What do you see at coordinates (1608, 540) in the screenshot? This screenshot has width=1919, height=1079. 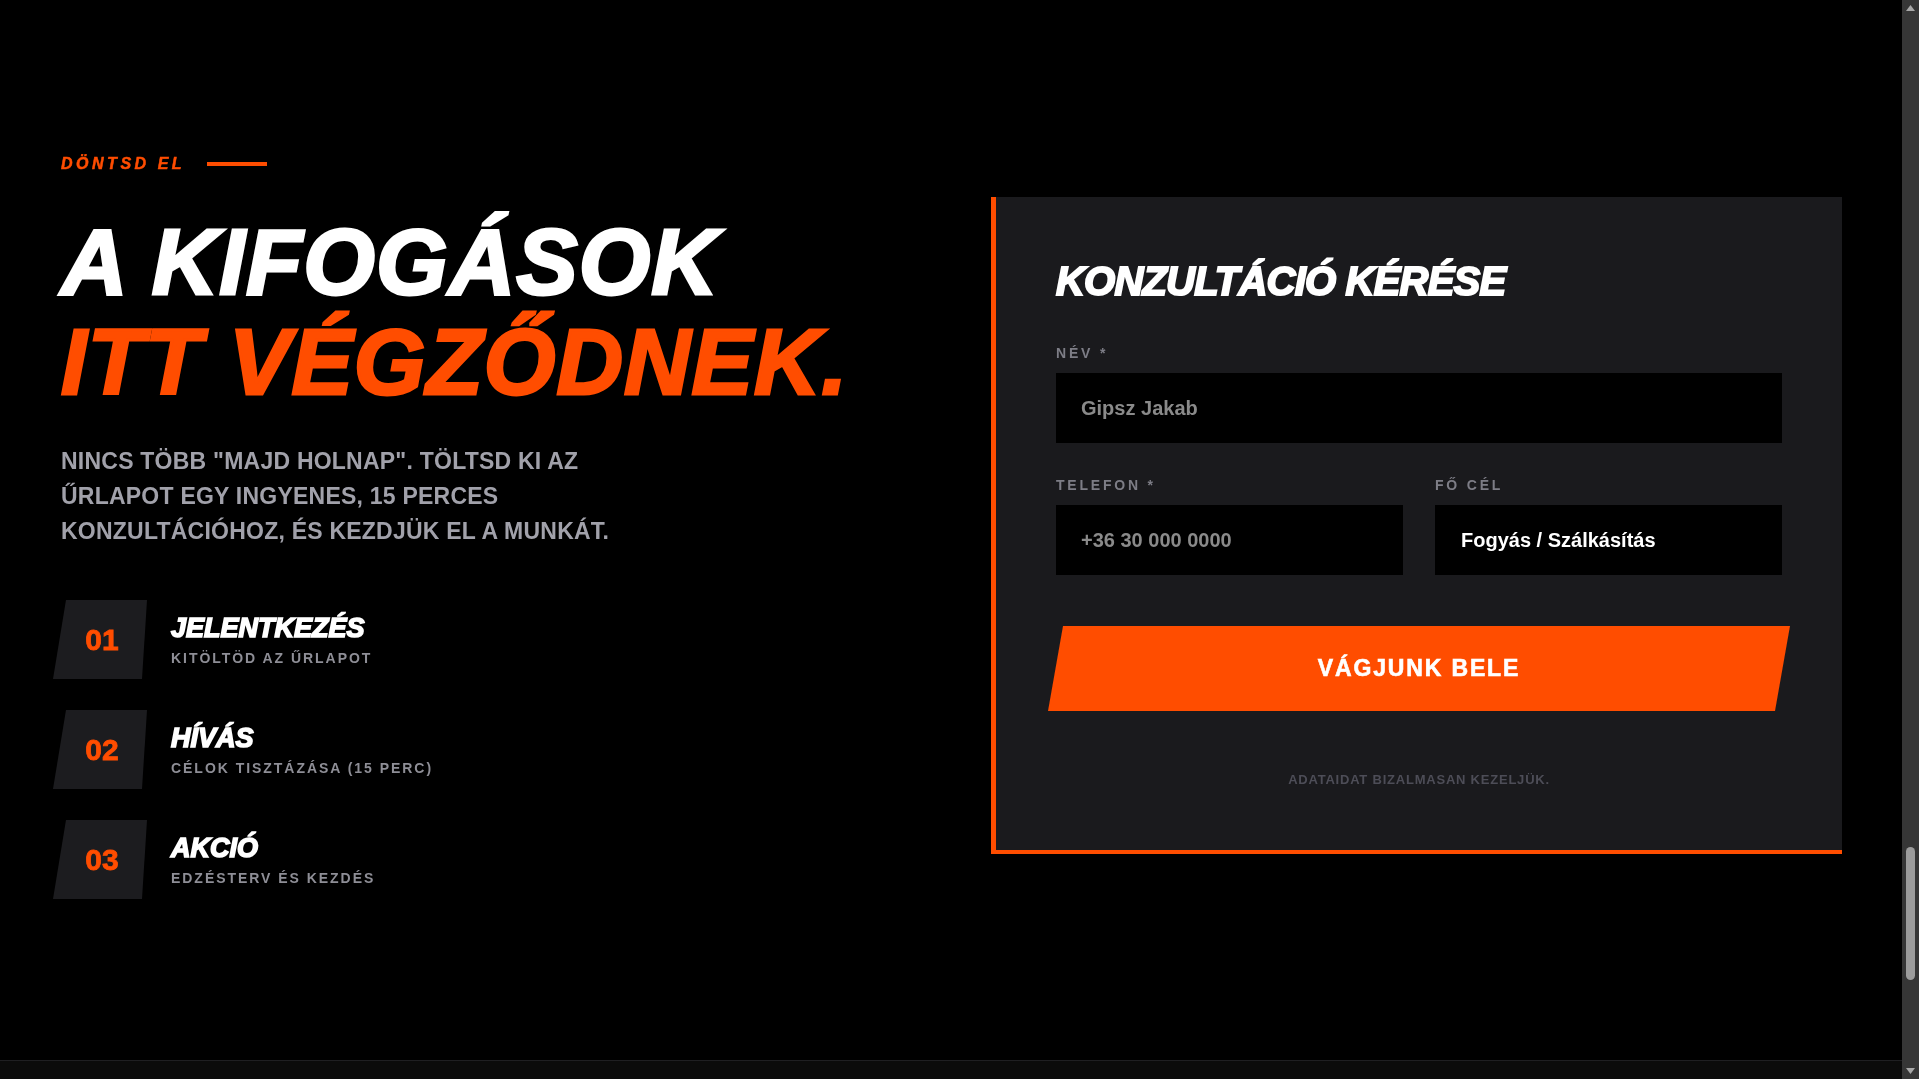 I see `select-field: Fogyás / Szálkásítás` at bounding box center [1608, 540].